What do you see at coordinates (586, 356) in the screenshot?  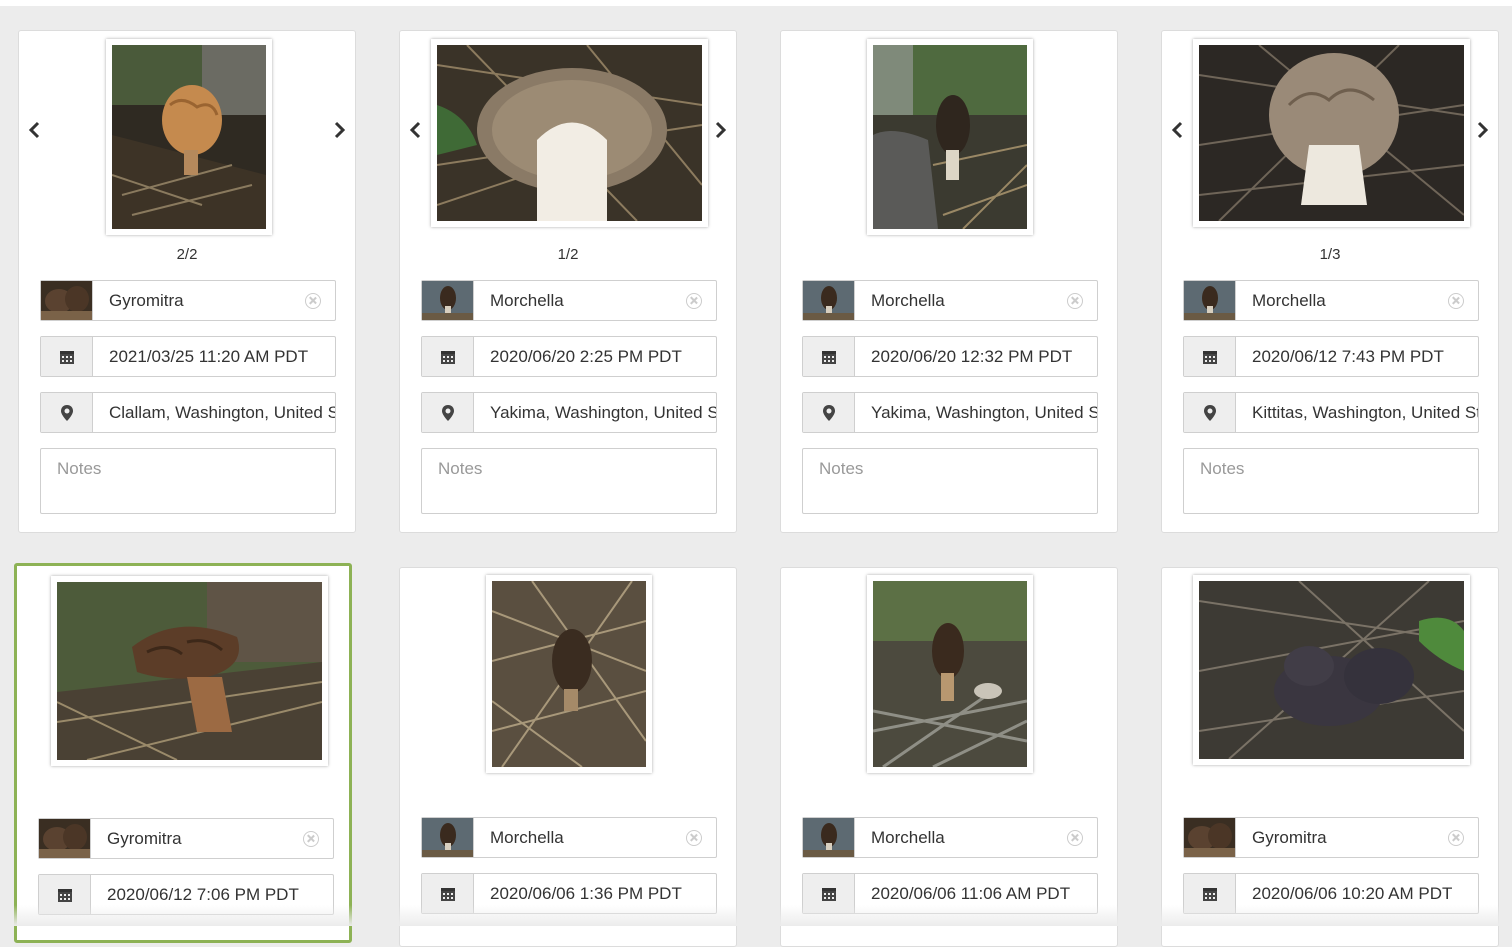 I see `date-value: 2020/06/20 2:25 PM PDT` at bounding box center [586, 356].